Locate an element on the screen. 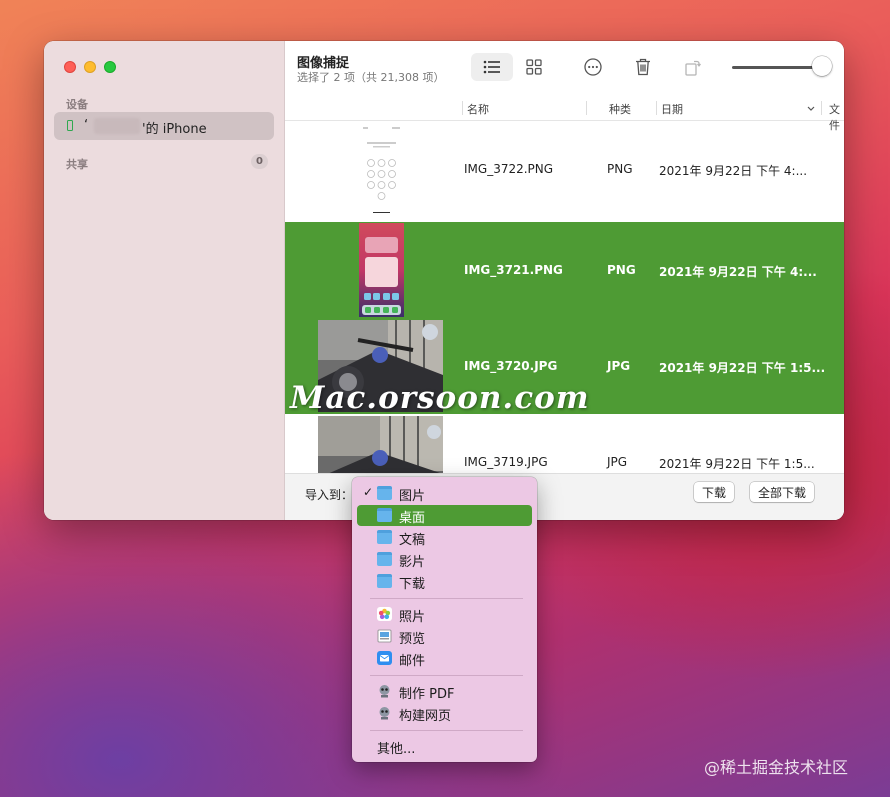  list-view-icon is located at coordinates (491, 67).